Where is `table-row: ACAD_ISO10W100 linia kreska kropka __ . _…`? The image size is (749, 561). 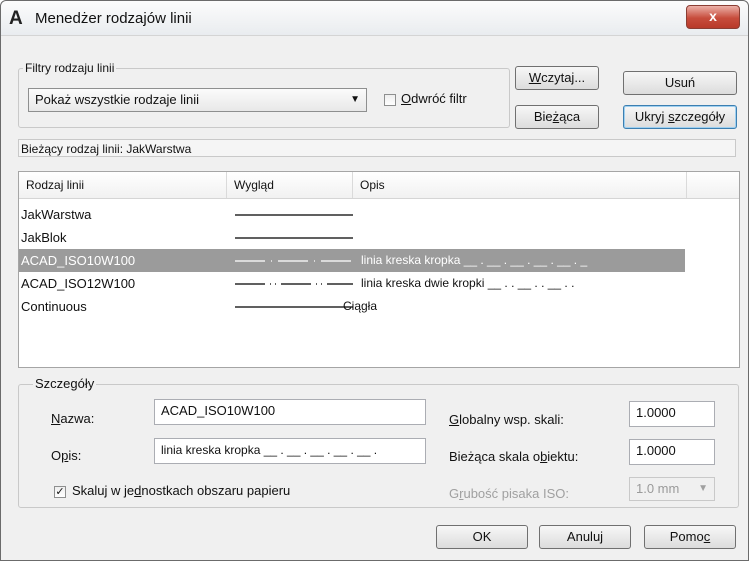 table-row: ACAD_ISO10W100 linia kreska kropka __ . _… is located at coordinates (352, 260).